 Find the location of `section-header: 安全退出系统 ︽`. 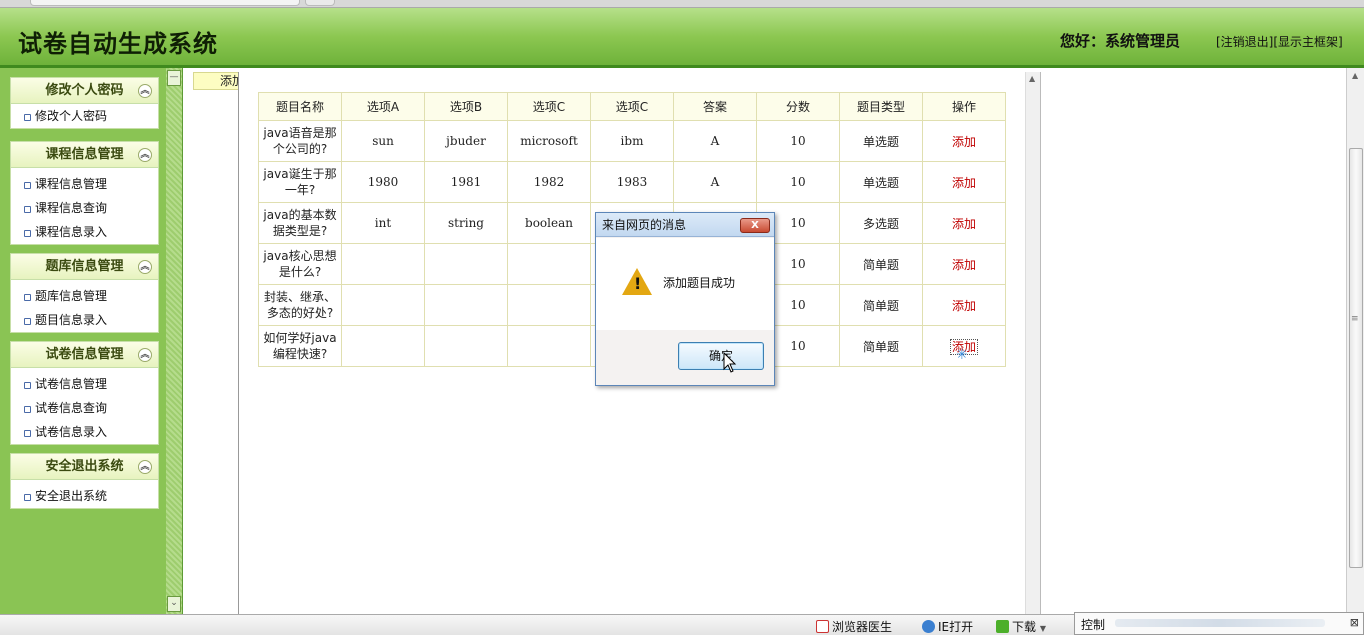

section-header: 安全退出系统 ︽ is located at coordinates (84, 467).